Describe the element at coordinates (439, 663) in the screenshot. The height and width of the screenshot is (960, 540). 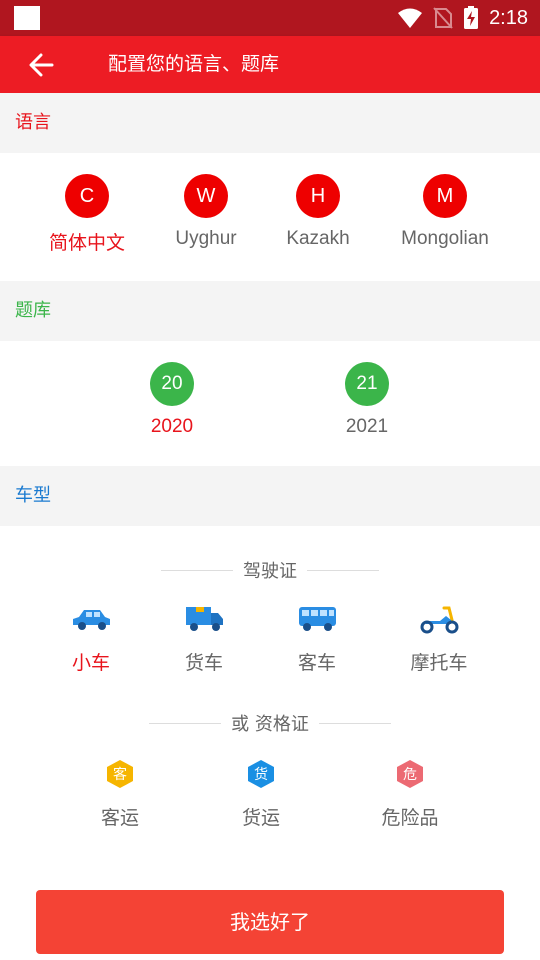
I see `vehicle-label: 摩托车` at that location.